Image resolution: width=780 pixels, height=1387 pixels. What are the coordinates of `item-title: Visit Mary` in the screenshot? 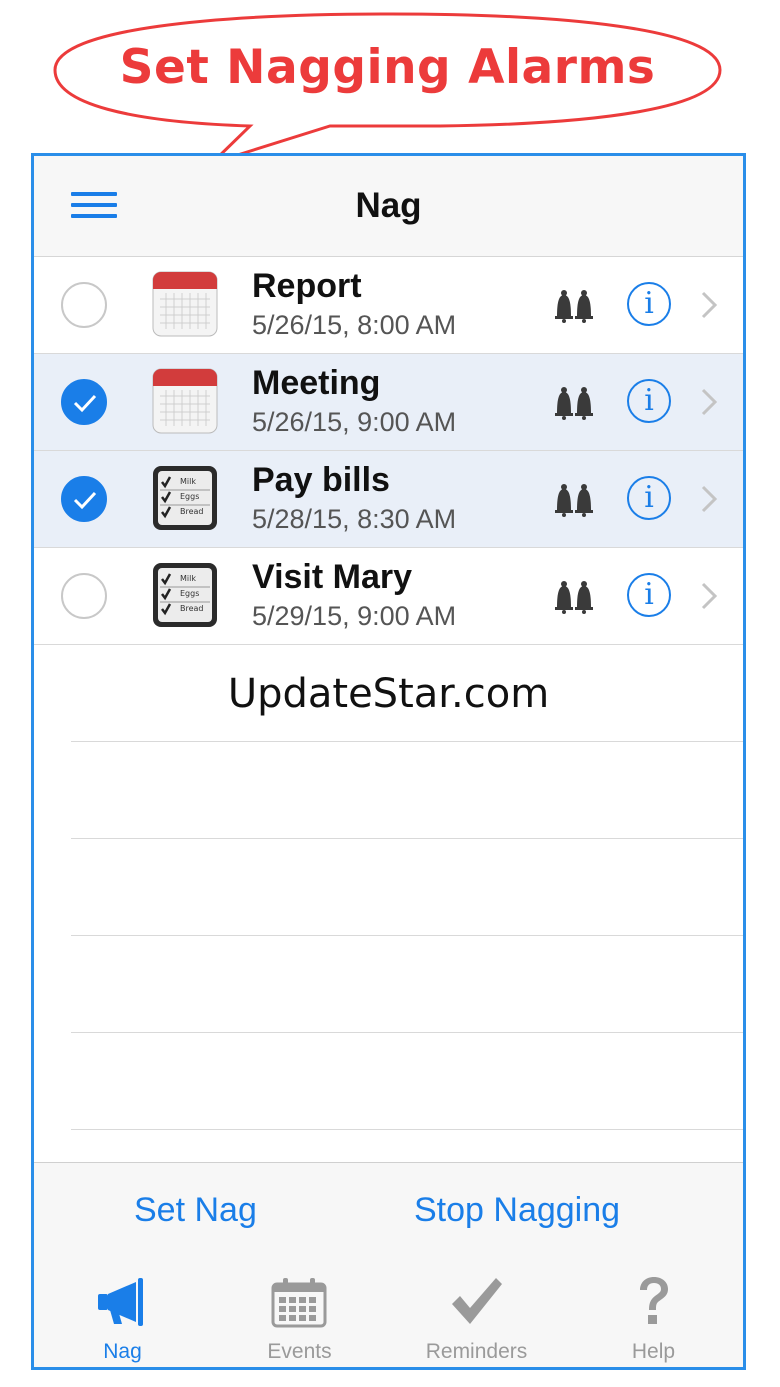 It's located at (332, 577).